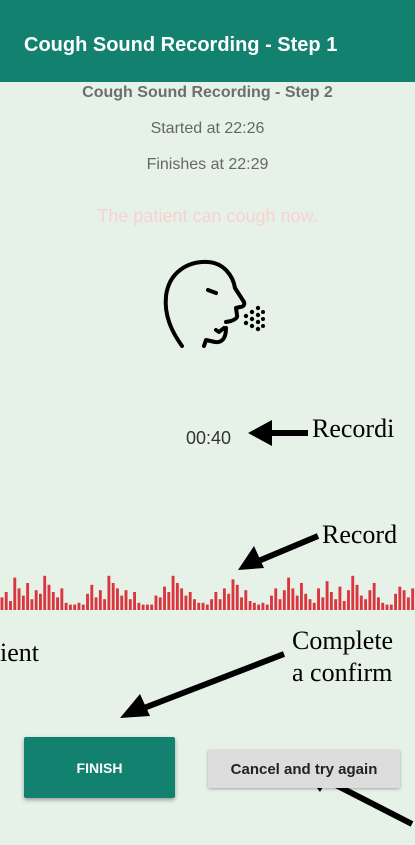 This screenshot has height=845, width=415. I want to click on app-bar: Cough Sound Recording - Step 1, so click(207, 41).